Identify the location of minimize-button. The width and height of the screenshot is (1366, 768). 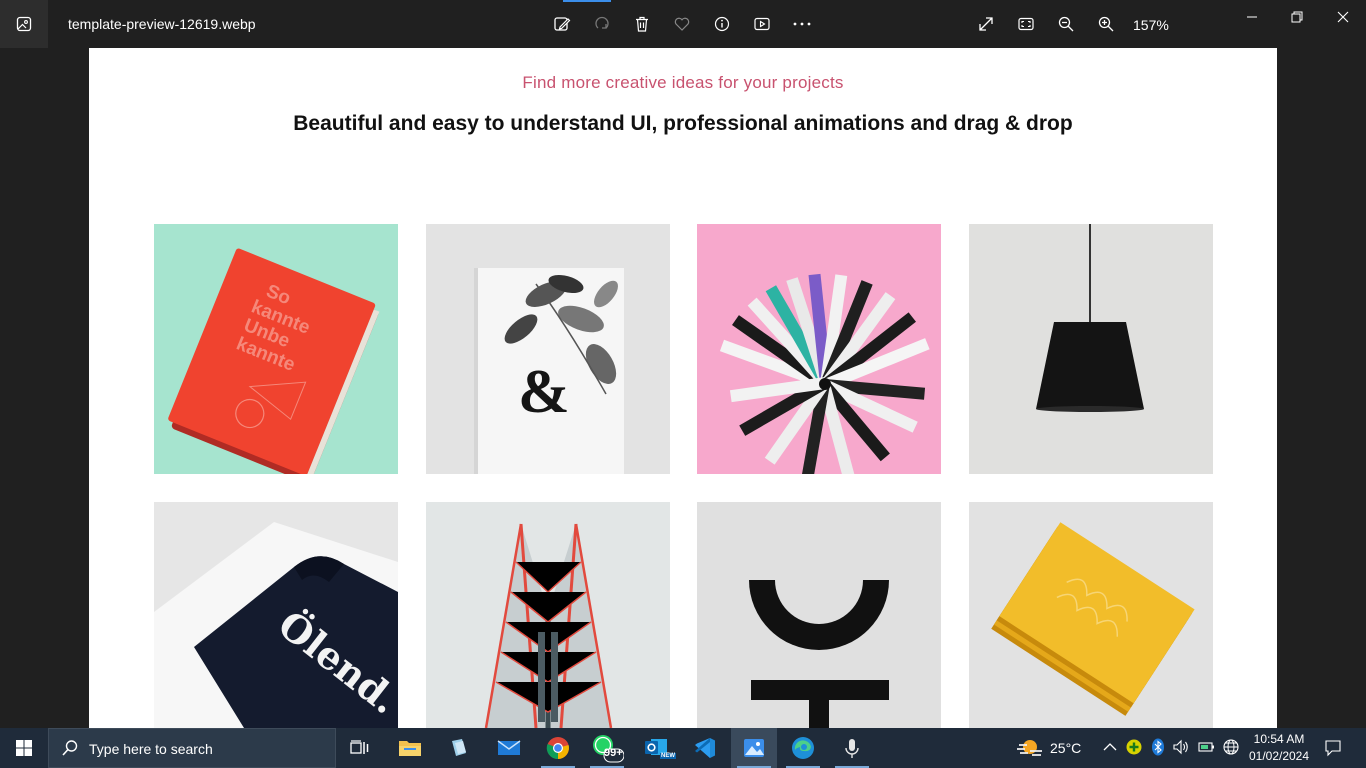
(1252, 17).